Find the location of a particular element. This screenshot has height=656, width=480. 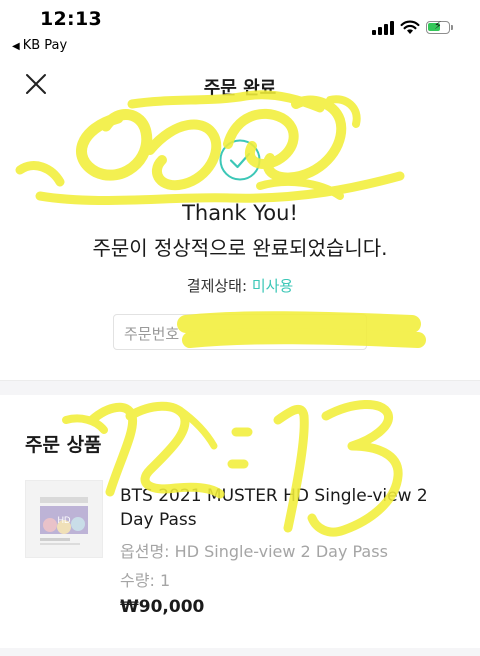

product-thumbnail: HD is located at coordinates (64, 519).